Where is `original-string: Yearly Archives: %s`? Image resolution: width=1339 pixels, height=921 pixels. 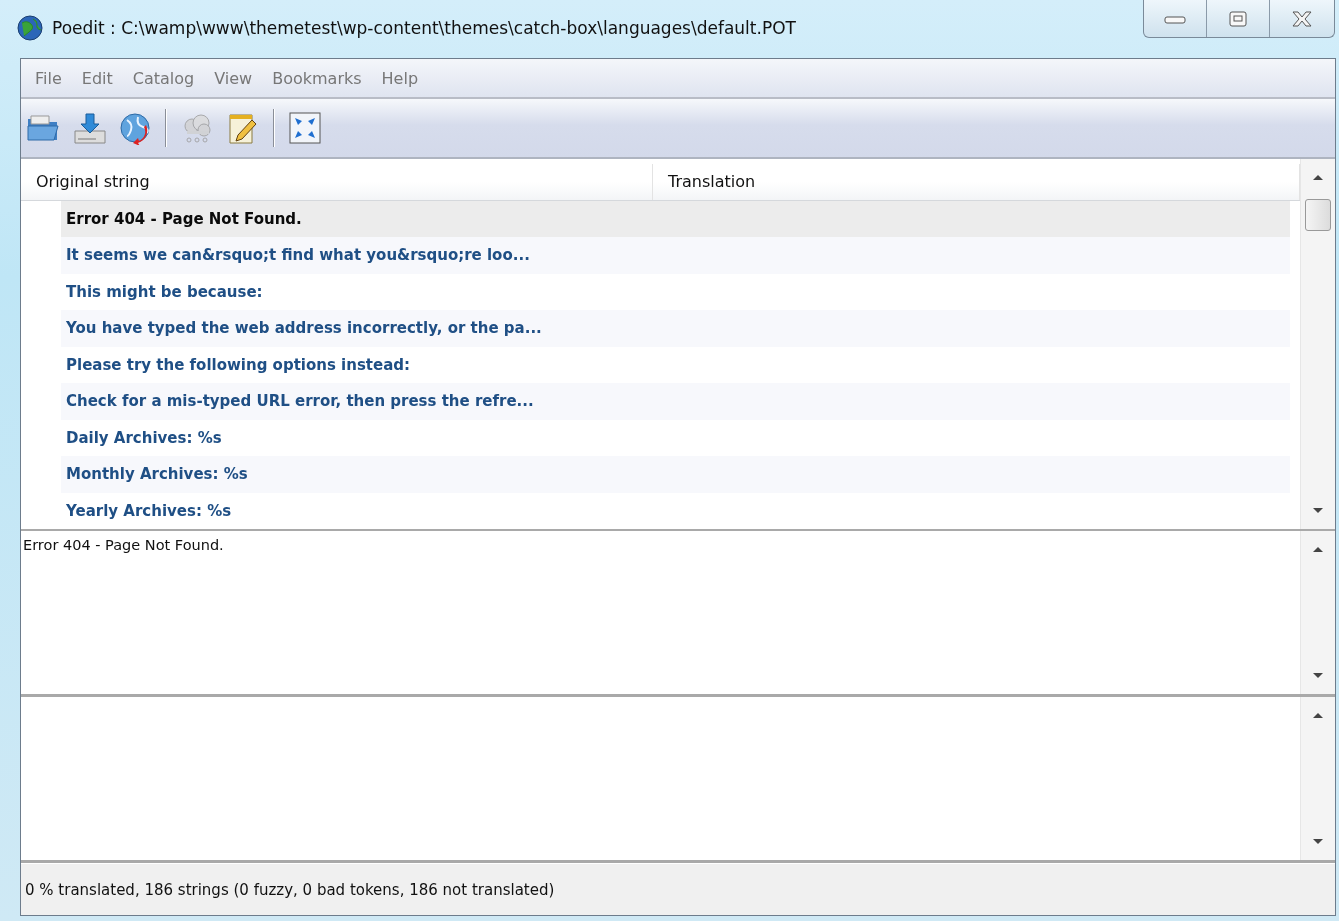 original-string: Yearly Archives: %s is located at coordinates (148, 510).